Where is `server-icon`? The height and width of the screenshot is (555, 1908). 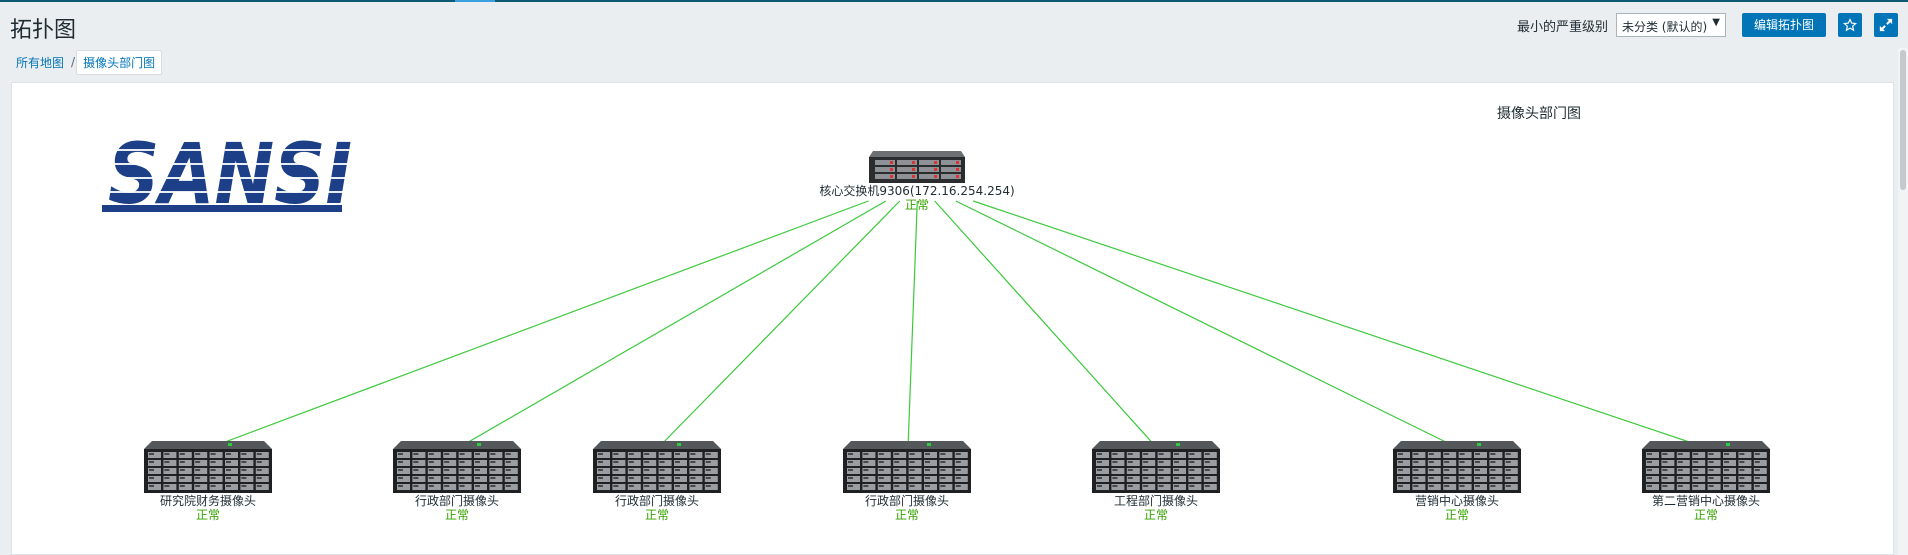 server-icon is located at coordinates (917, 167).